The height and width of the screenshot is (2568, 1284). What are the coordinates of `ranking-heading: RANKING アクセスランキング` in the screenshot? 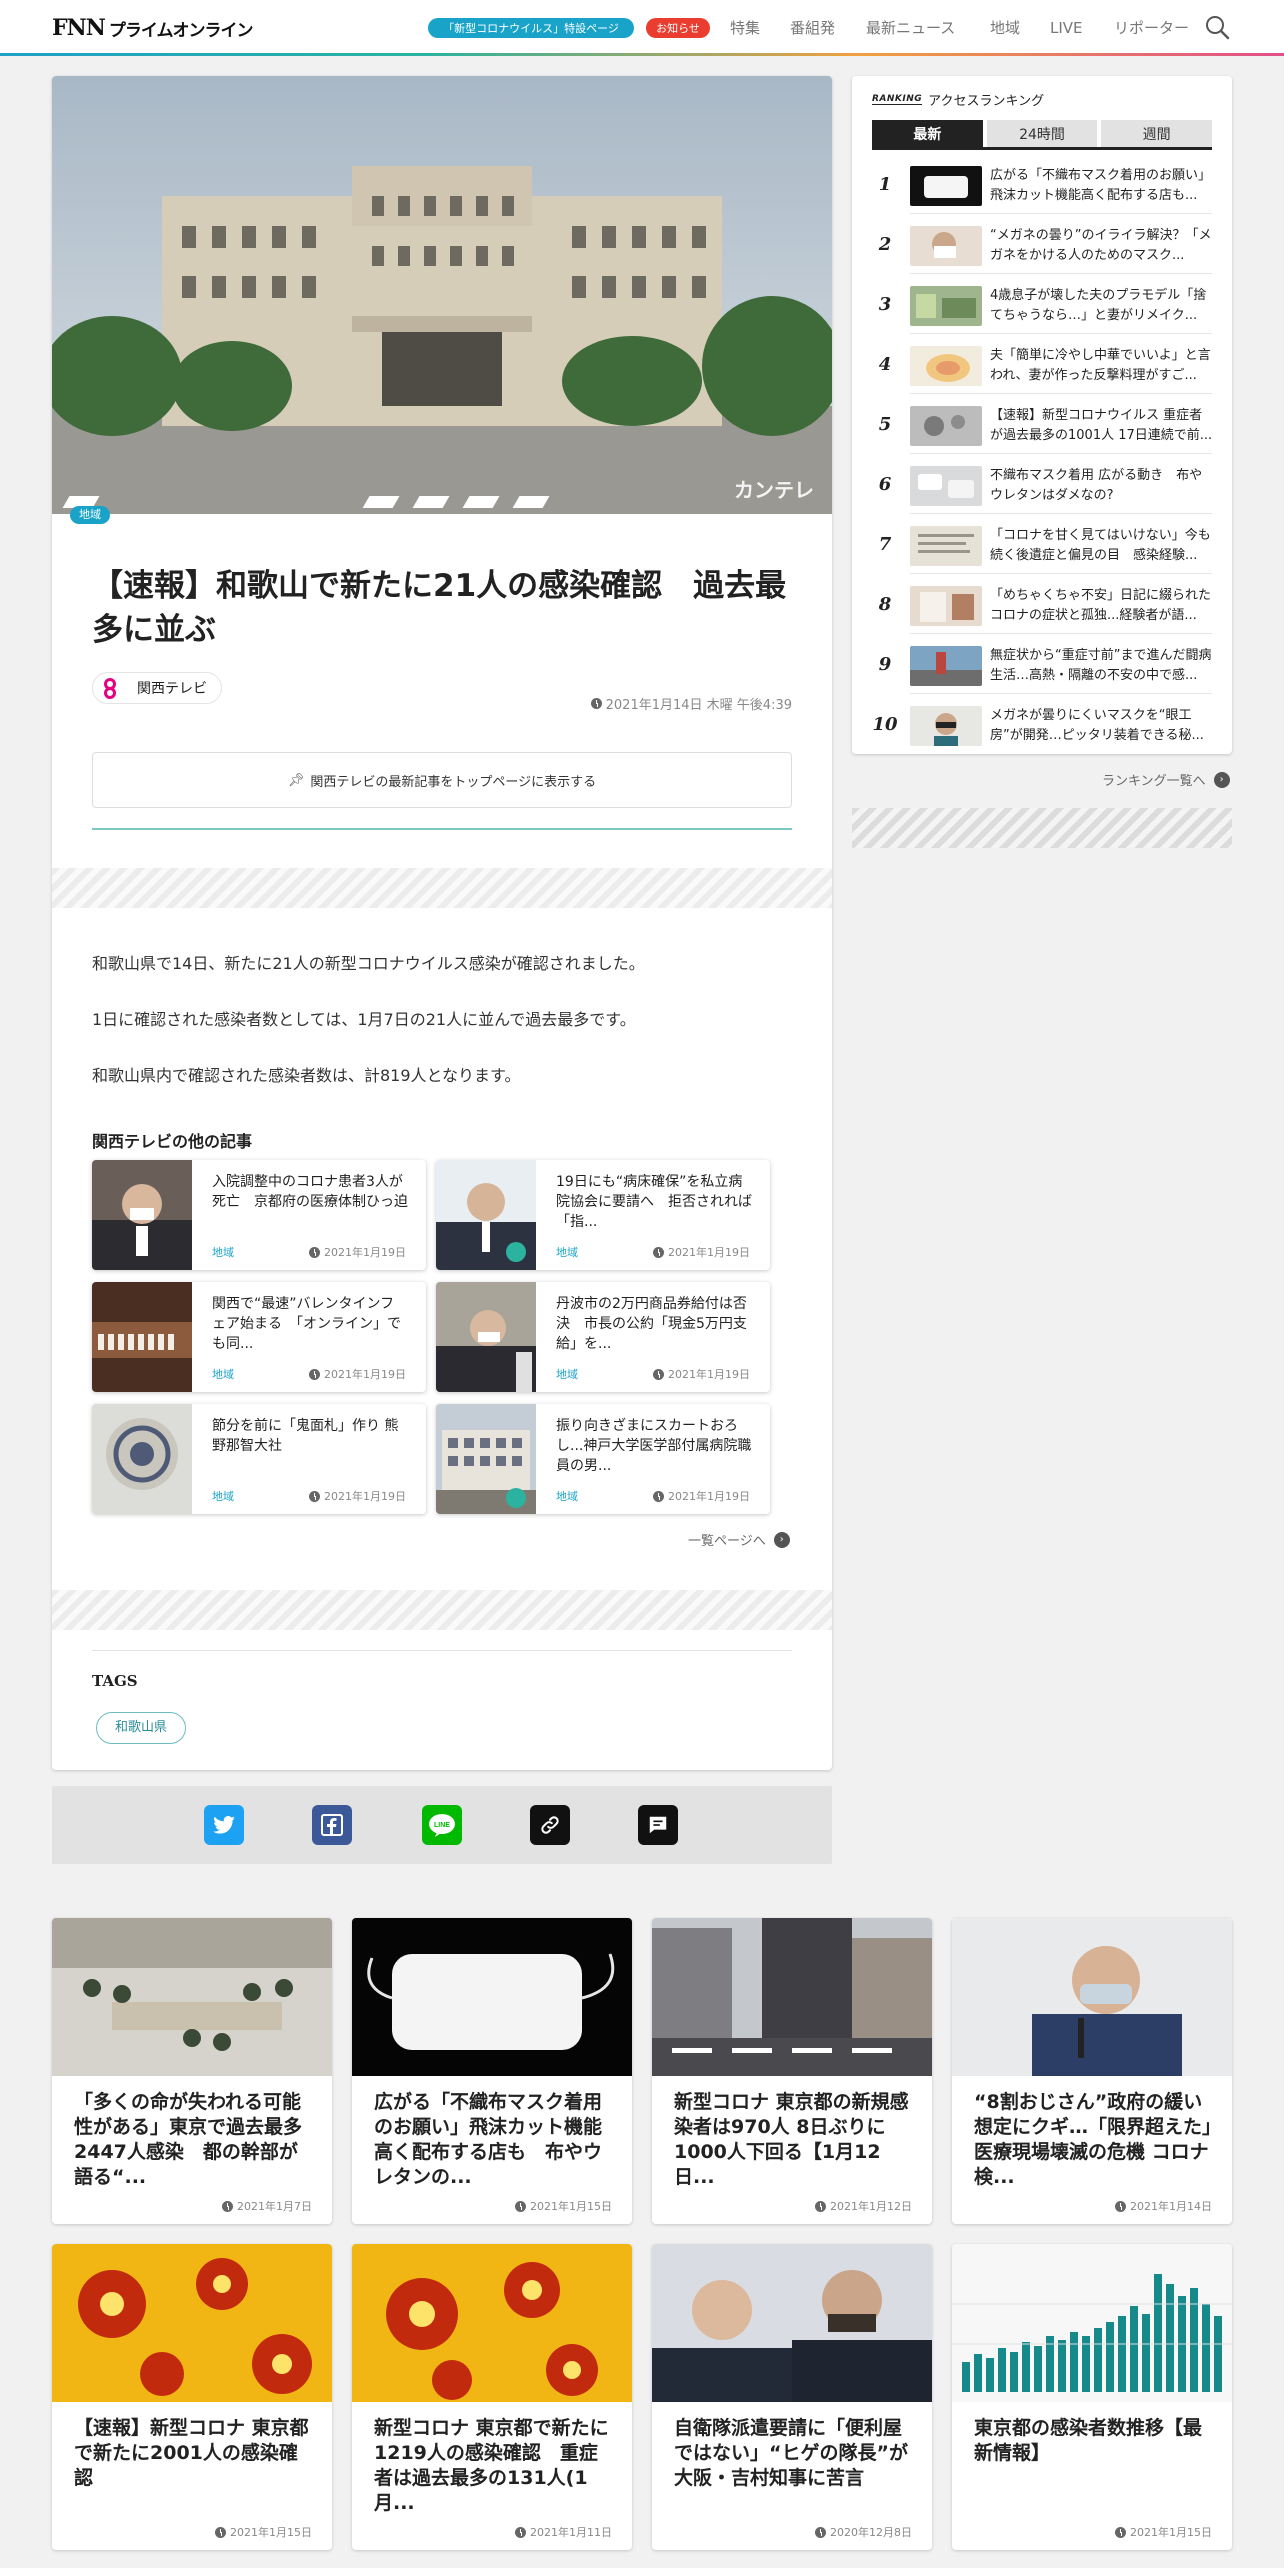 It's located at (958, 101).